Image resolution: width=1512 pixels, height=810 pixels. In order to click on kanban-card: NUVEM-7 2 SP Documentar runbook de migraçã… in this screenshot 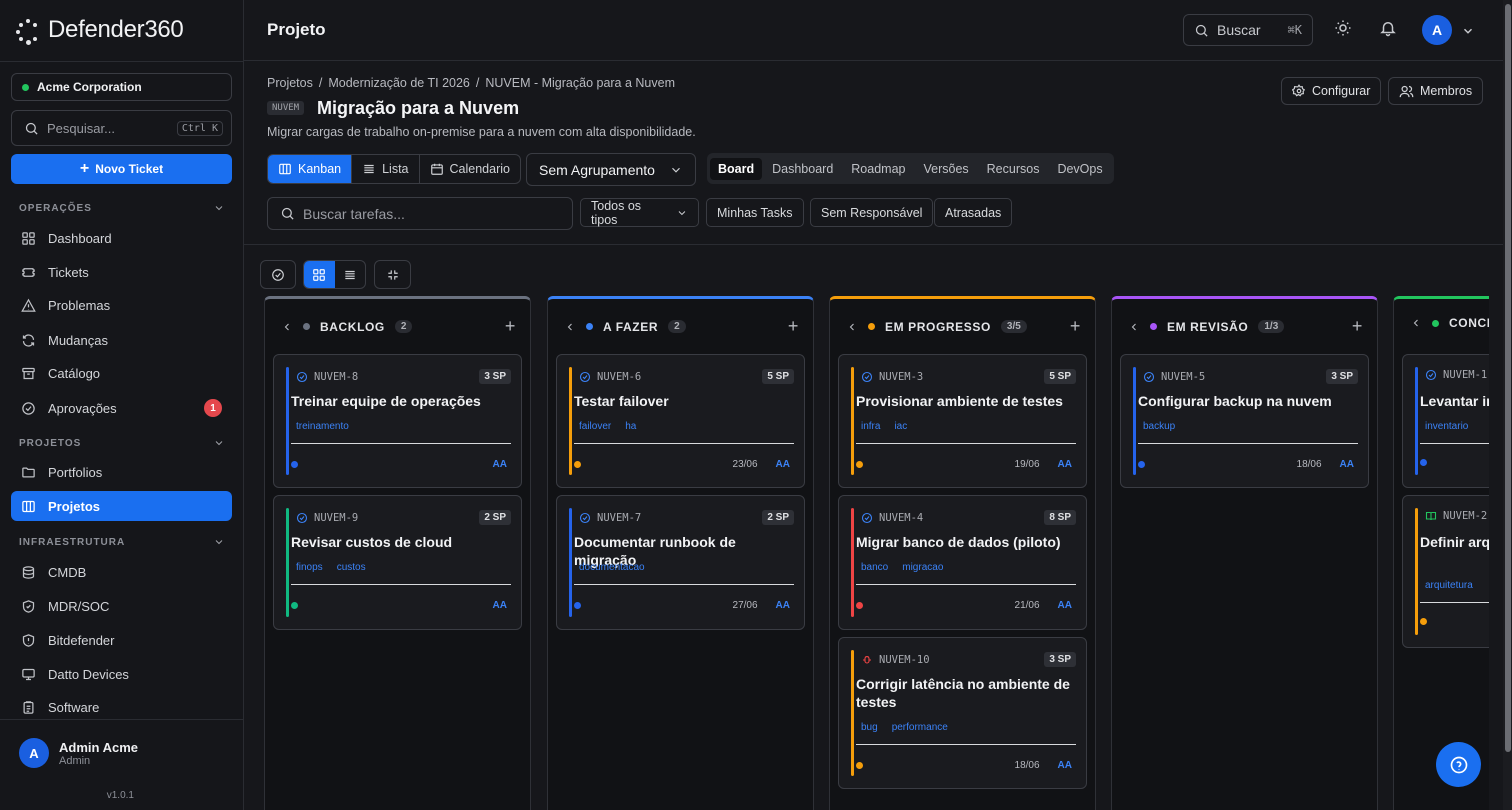, I will do `click(680, 562)`.